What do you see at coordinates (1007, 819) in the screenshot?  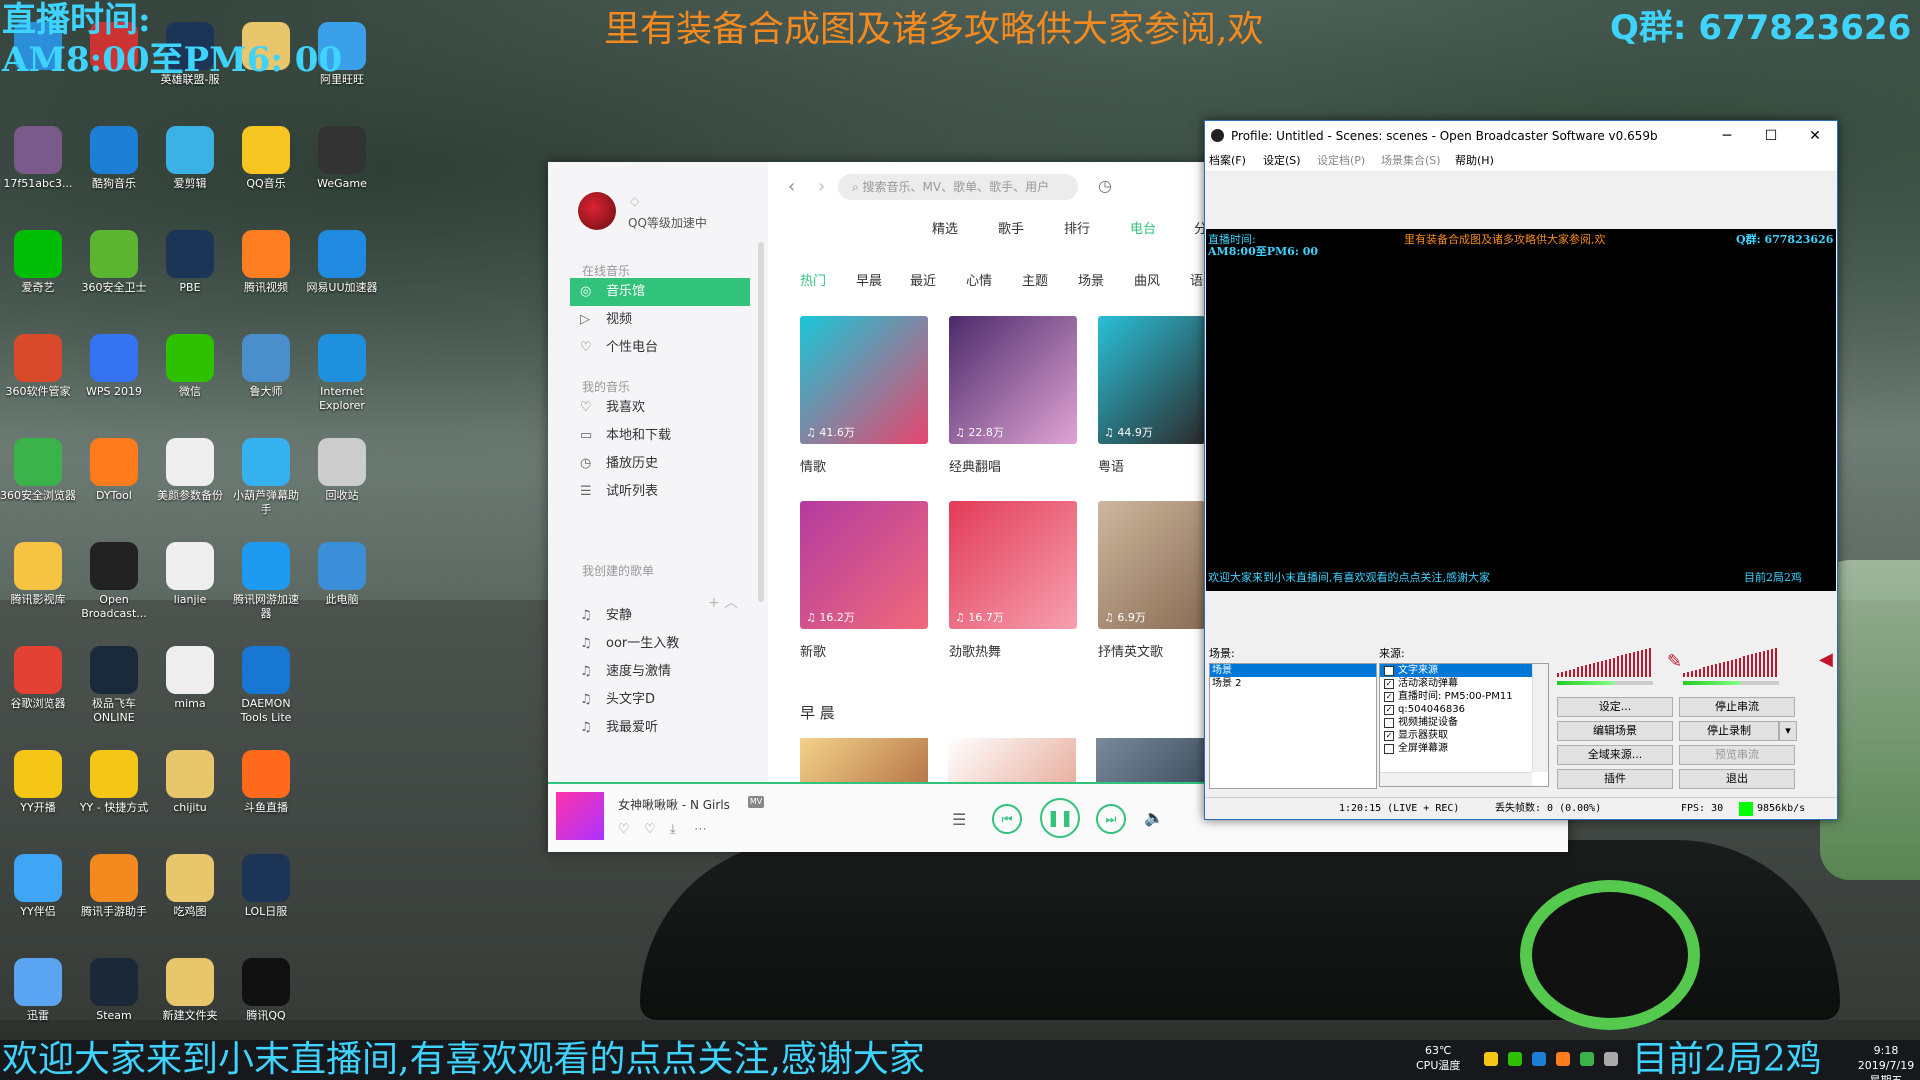 I see `previous-track-icon: ⏮` at bounding box center [1007, 819].